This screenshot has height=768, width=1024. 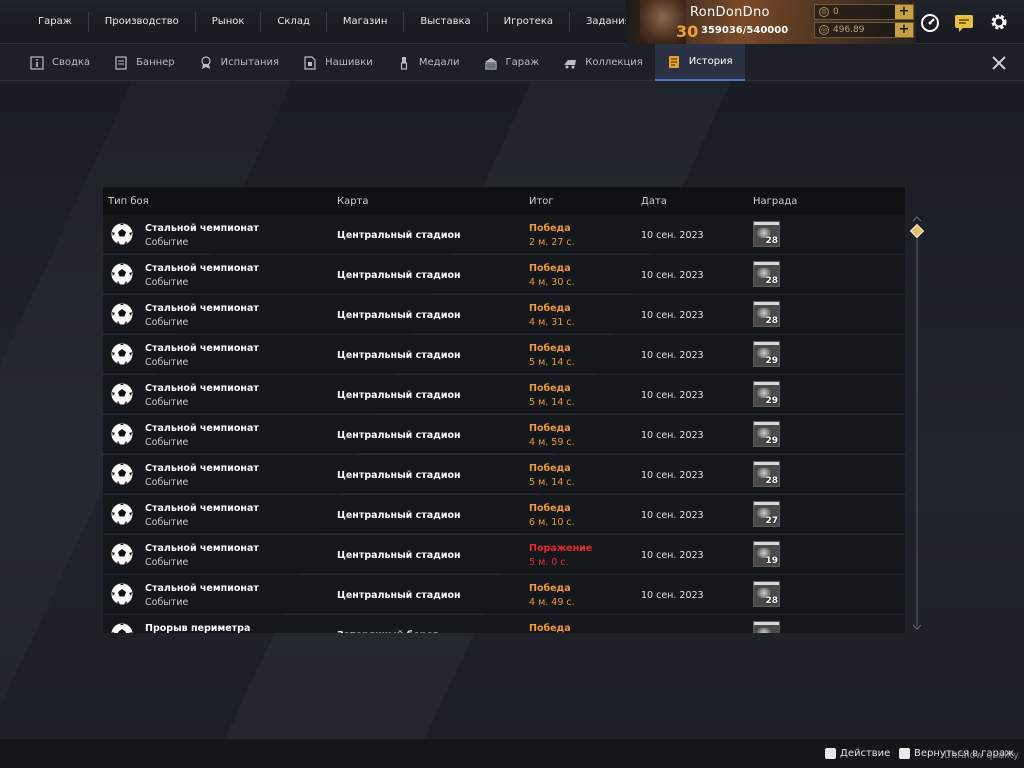 I want to click on reward-item, so click(x=766, y=627).